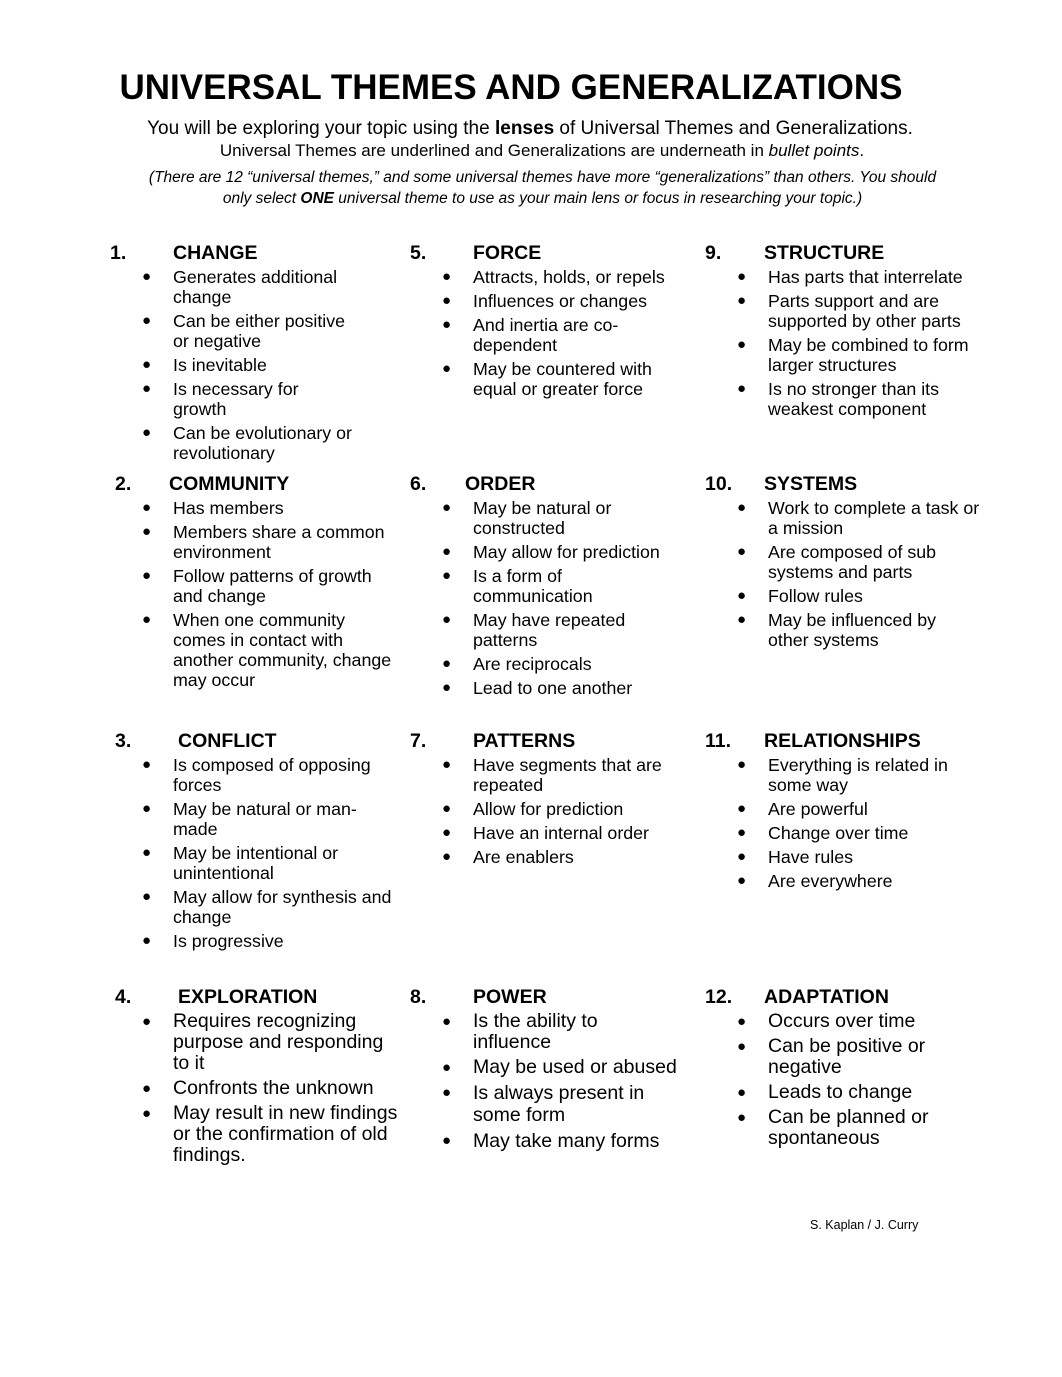  What do you see at coordinates (524, 128) in the screenshot?
I see `intro-emphasis: lenses` at bounding box center [524, 128].